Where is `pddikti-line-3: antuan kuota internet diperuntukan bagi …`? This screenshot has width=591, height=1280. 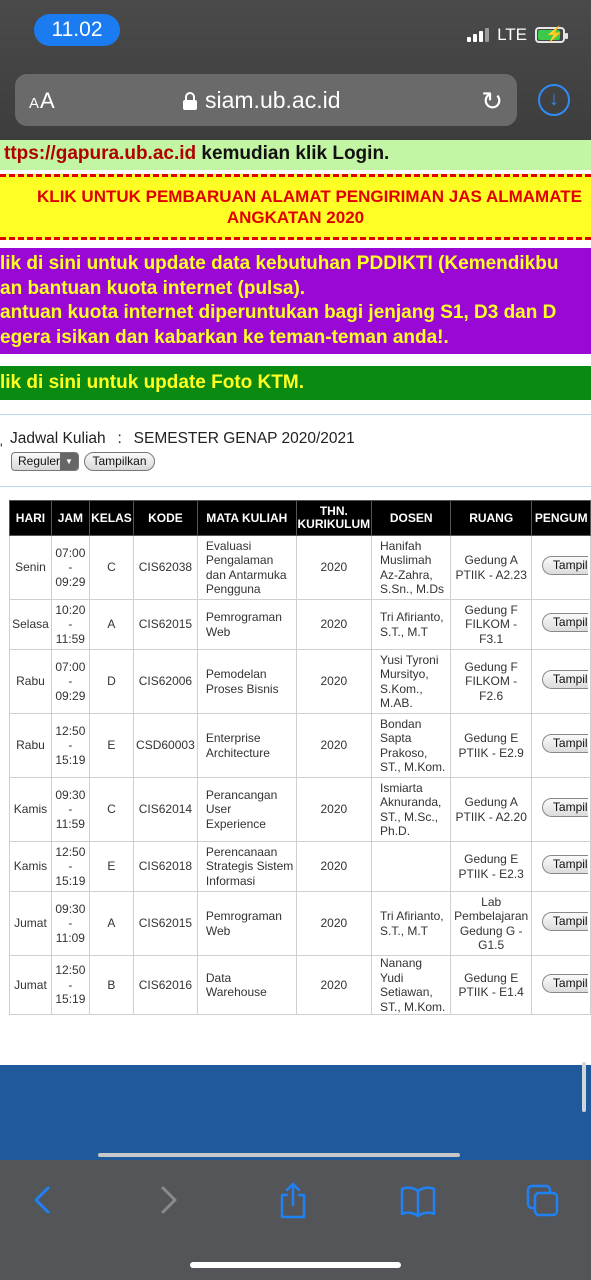 pddikti-line-3: antuan kuota internet diperuntukan bagi … is located at coordinates (278, 312).